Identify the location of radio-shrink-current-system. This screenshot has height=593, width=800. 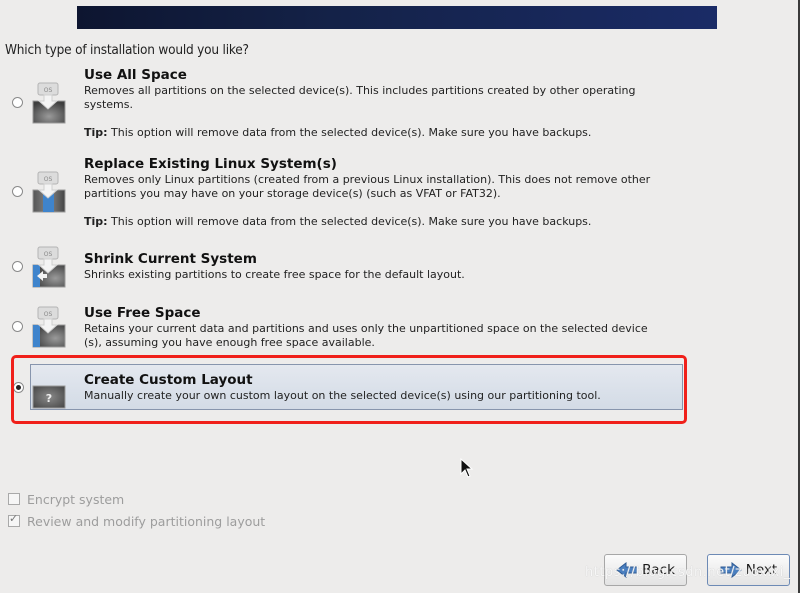
(17, 266).